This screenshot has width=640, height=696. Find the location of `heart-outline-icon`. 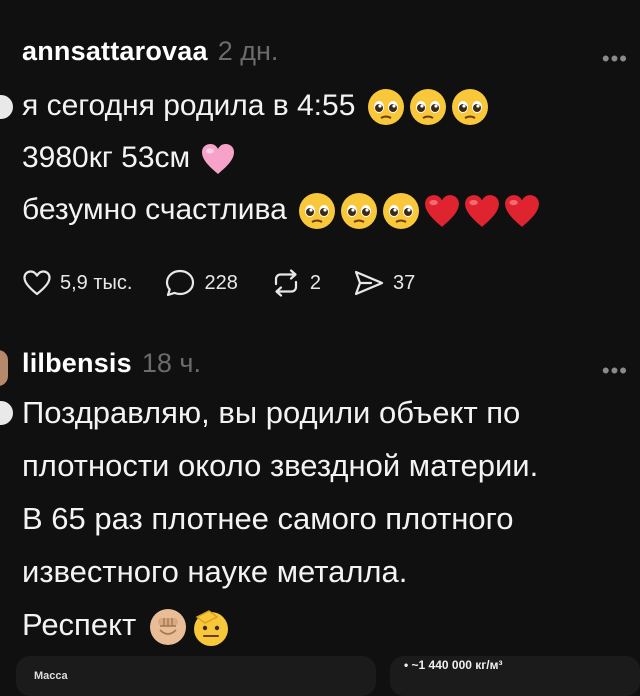

heart-outline-icon is located at coordinates (37, 283).